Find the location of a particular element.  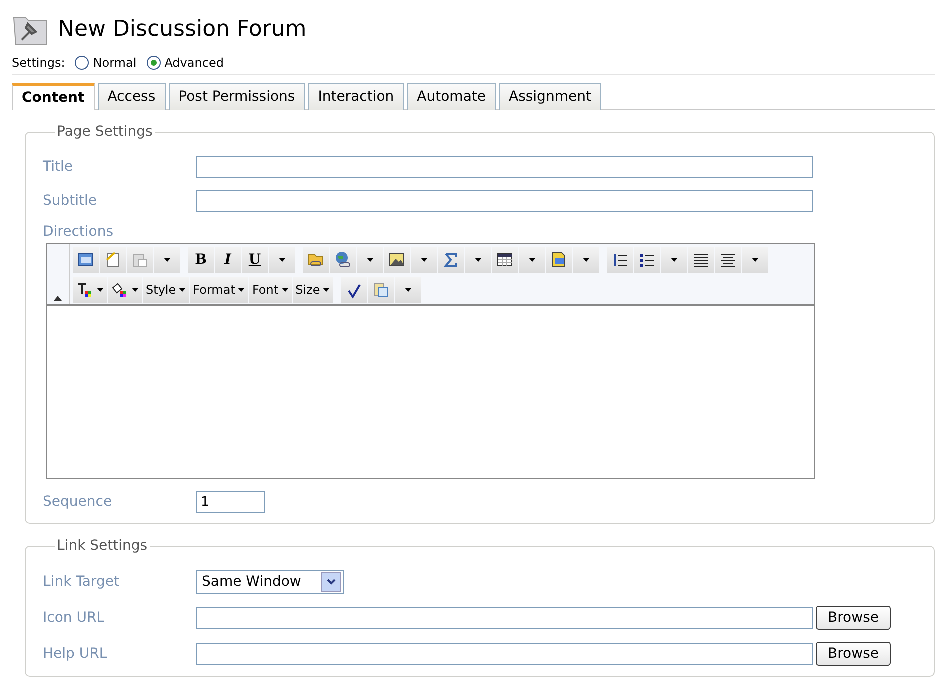

paste-document-button is located at coordinates (381, 290).